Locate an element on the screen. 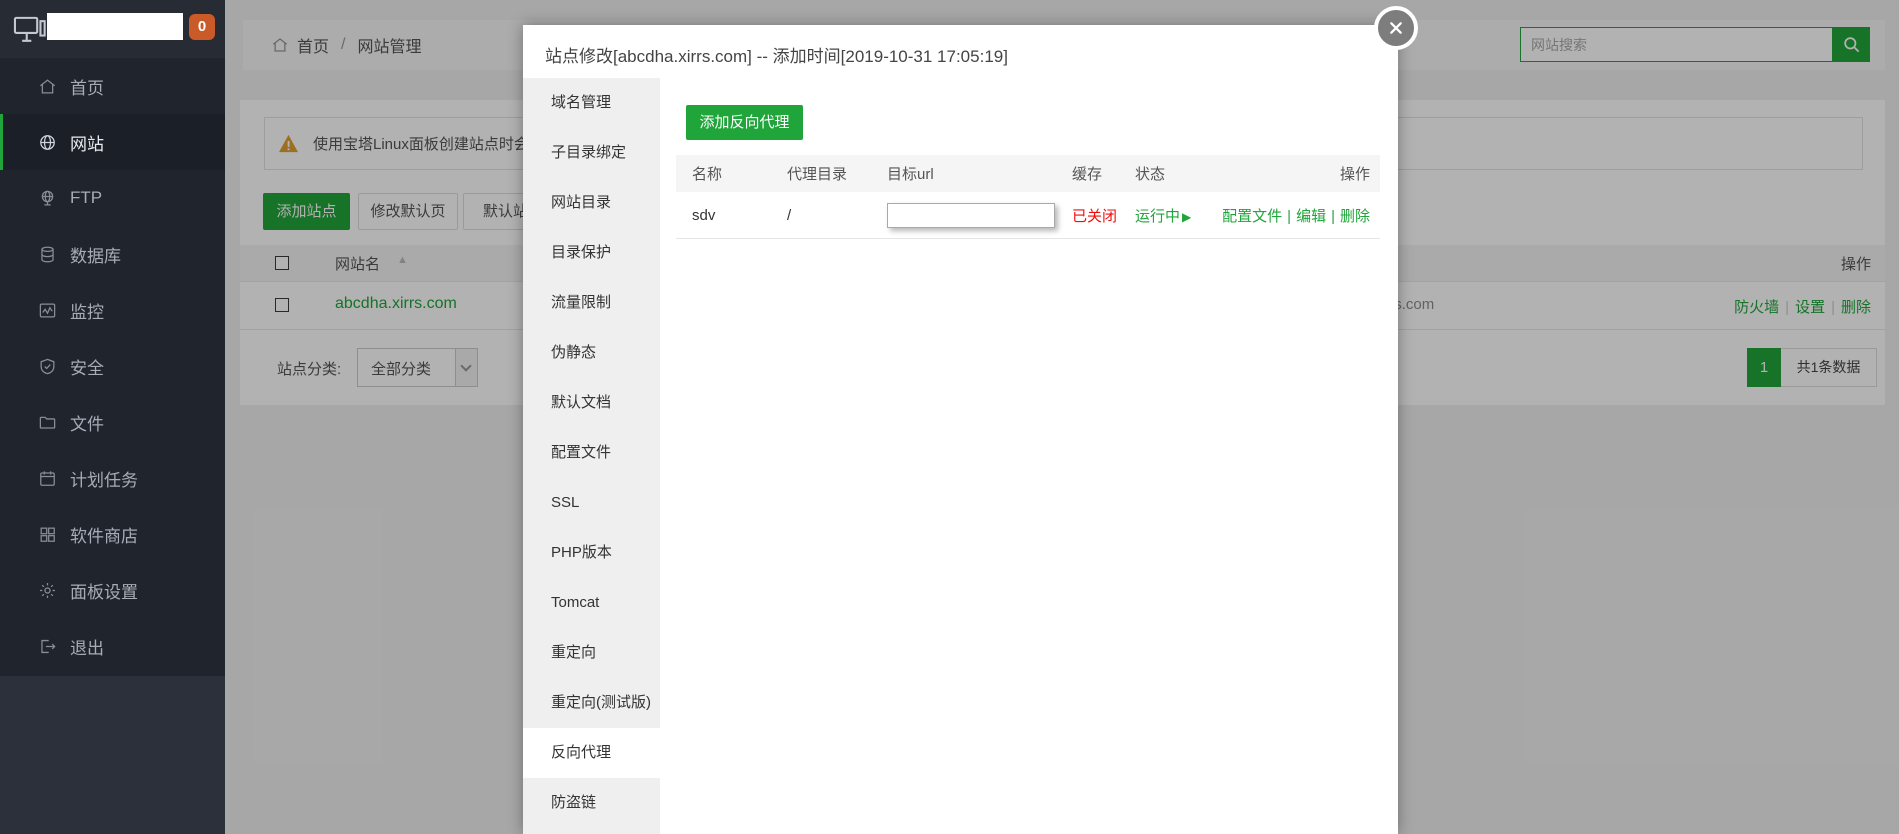 Image resolution: width=1899 pixels, height=834 pixels. sidebar-item-label: 退出 is located at coordinates (87, 648).